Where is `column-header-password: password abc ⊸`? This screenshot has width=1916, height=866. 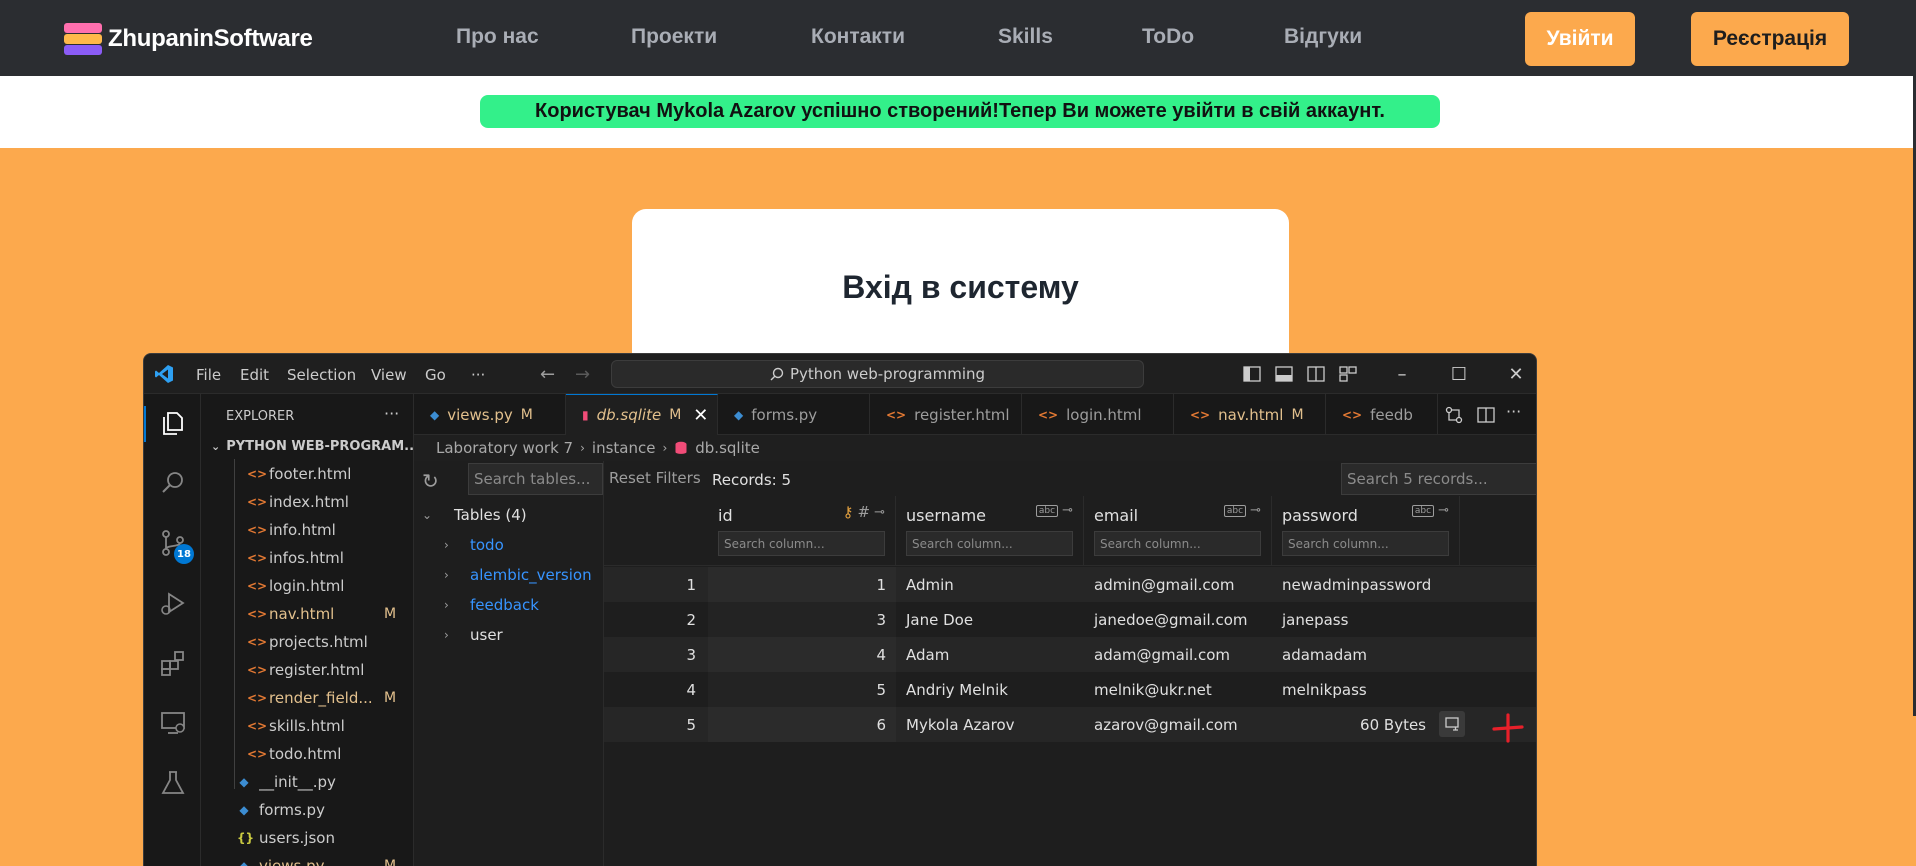 column-header-password: password abc ⊸ is located at coordinates (1366, 531).